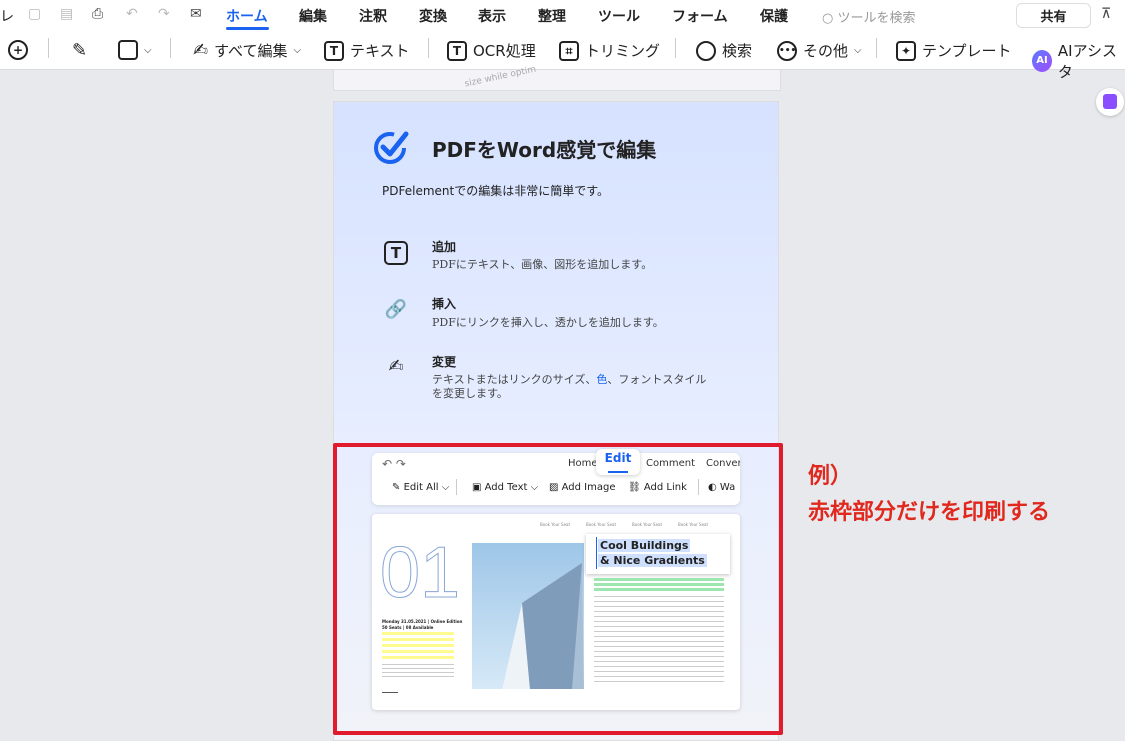  I want to click on pen-icon: ✍, so click(396, 366).